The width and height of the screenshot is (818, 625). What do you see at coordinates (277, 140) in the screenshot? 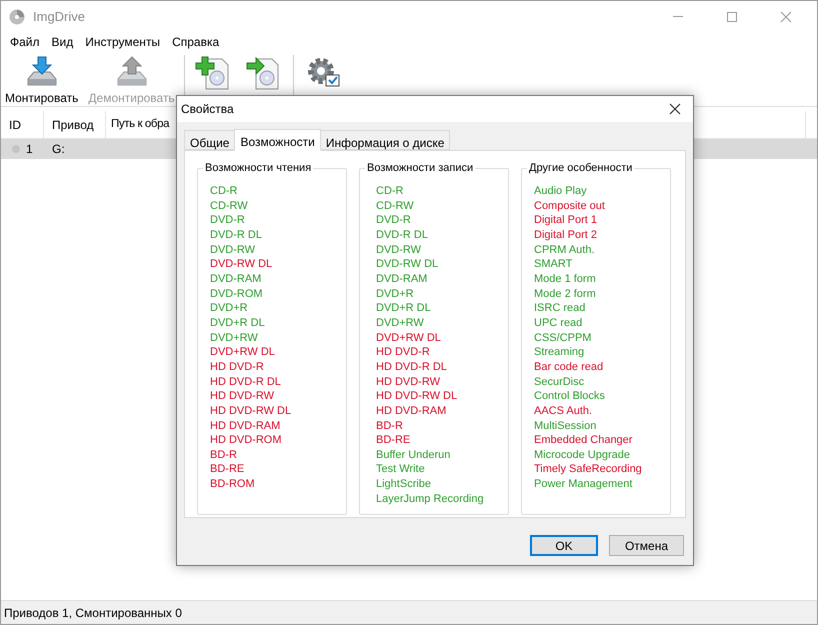
I see `tab: Возможности` at bounding box center [277, 140].